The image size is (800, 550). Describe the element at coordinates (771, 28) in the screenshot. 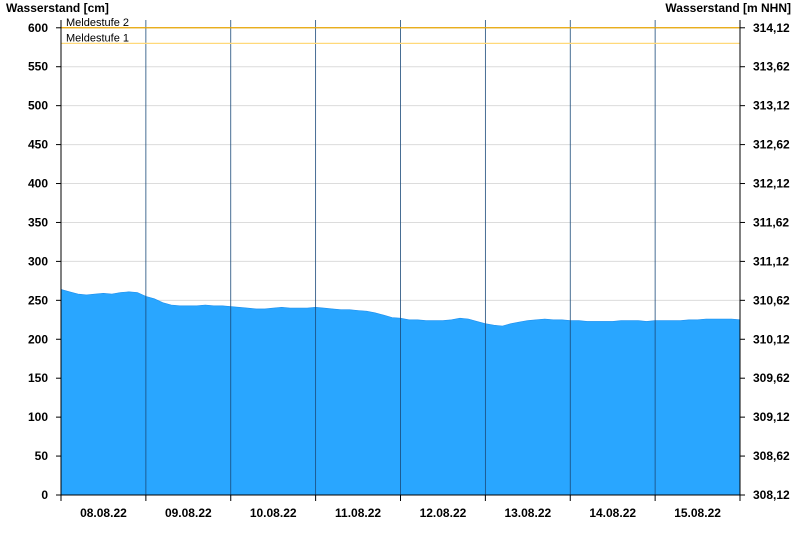

I see `right-tick-label: 314,12` at that location.